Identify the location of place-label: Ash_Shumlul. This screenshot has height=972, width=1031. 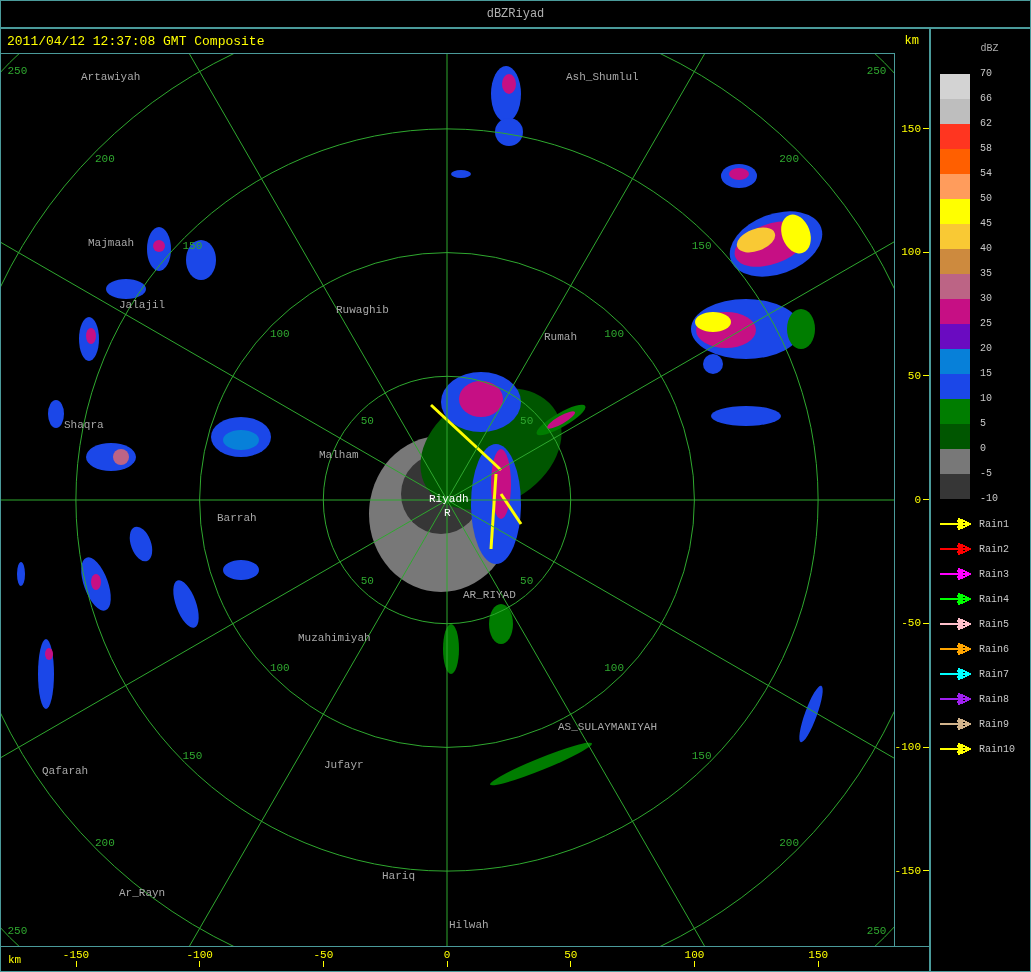
(602, 76).